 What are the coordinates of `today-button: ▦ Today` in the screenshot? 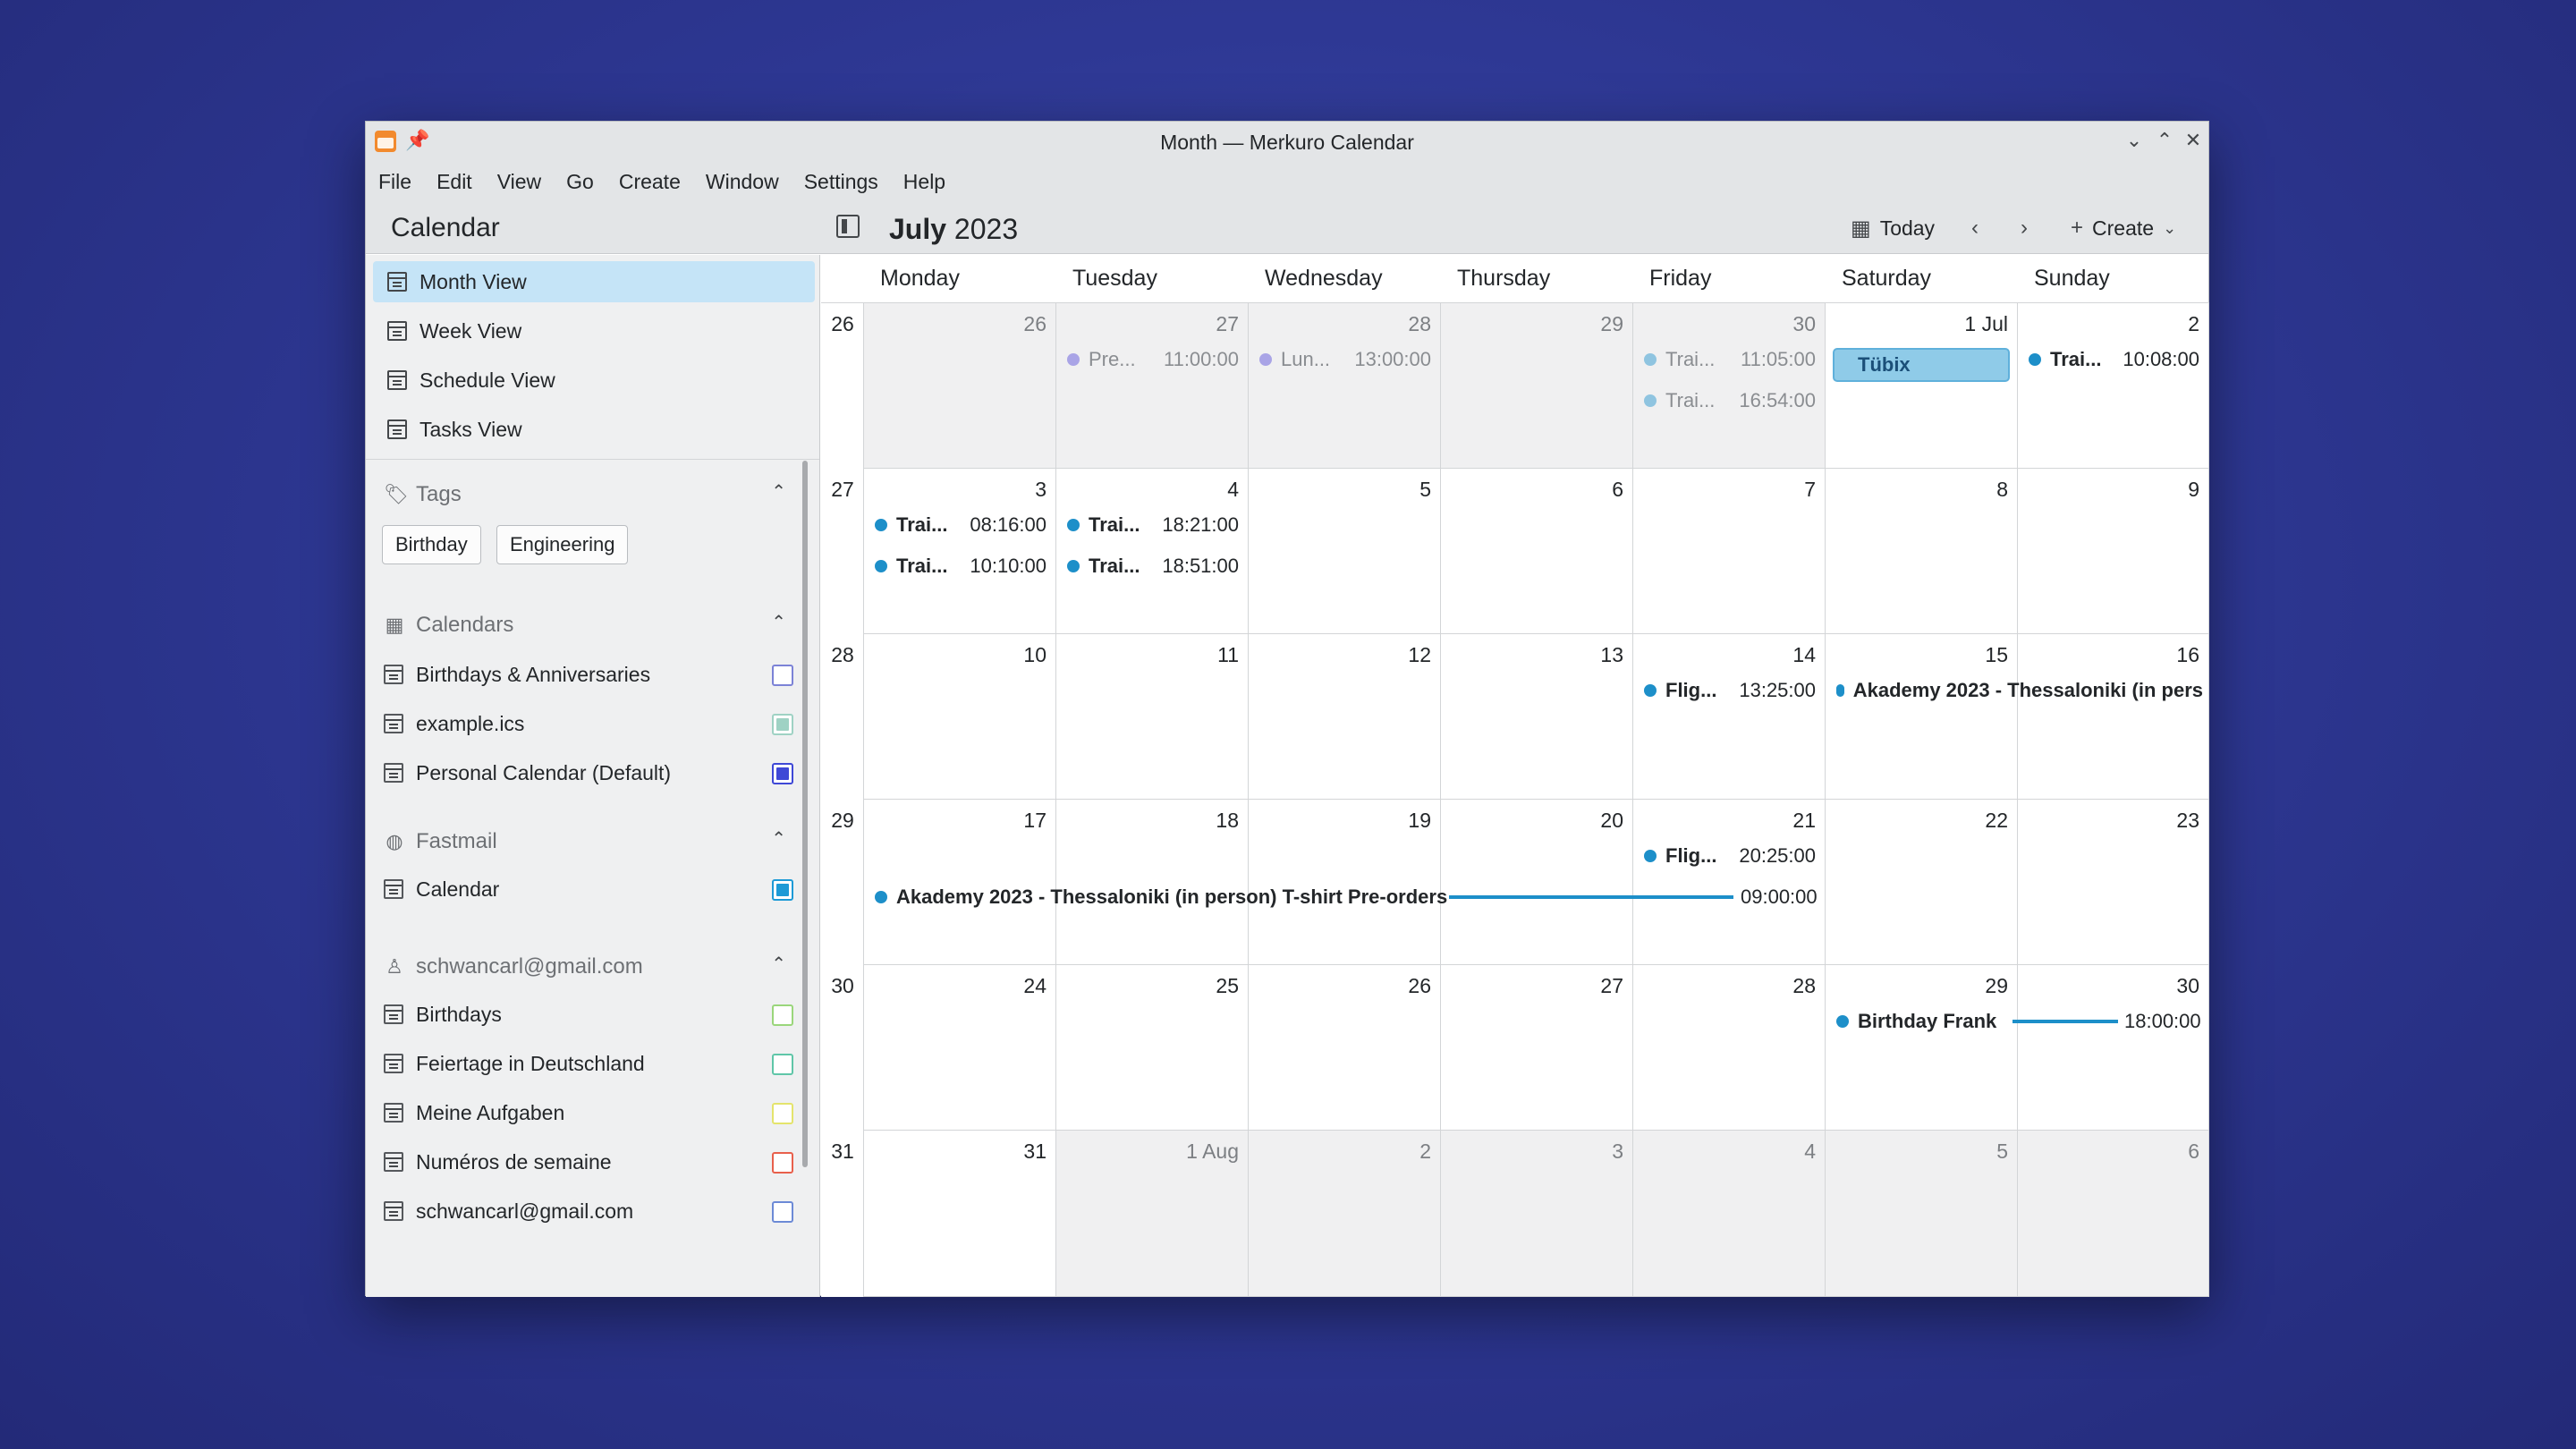 It's located at (1893, 228).